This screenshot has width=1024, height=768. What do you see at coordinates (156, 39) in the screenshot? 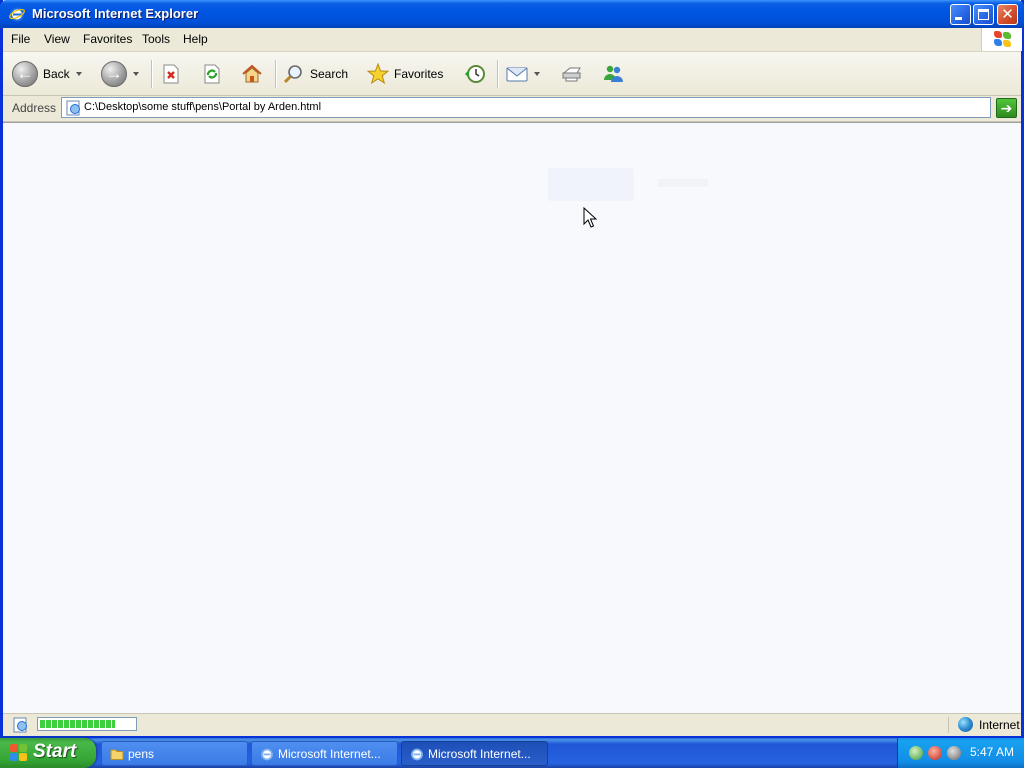
I see `menu-tools: Tools` at bounding box center [156, 39].